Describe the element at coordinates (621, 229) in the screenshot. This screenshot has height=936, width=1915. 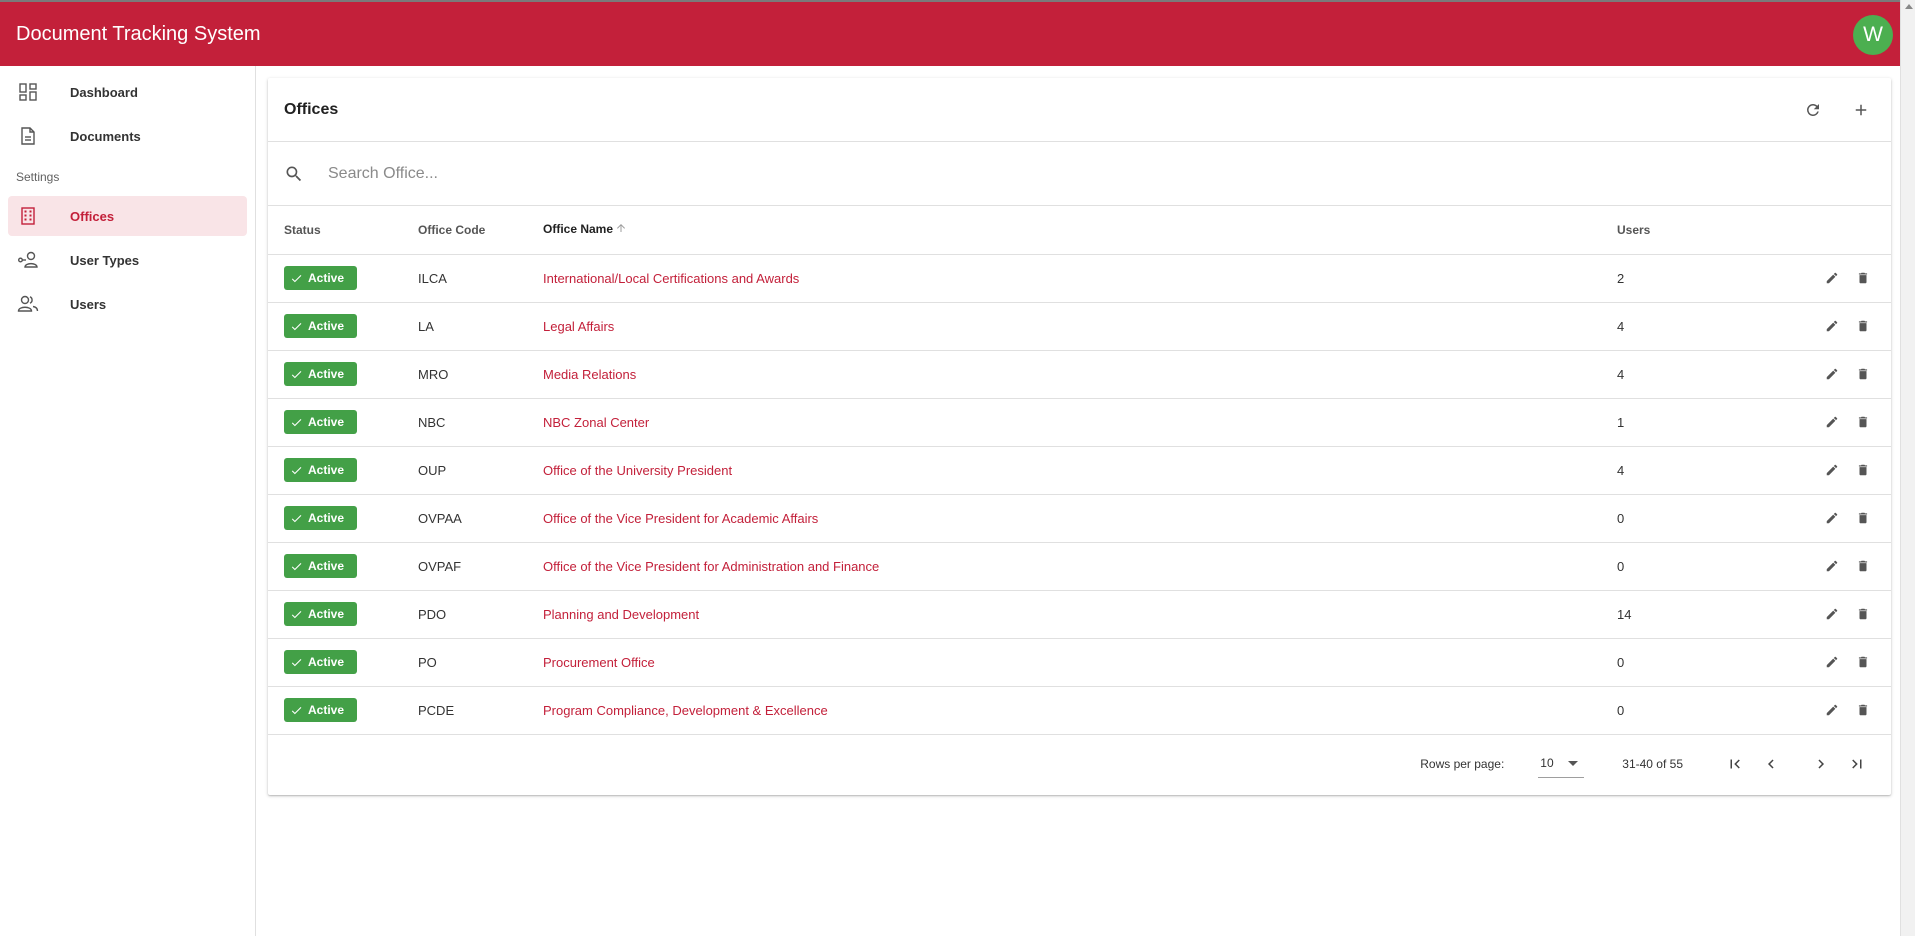
I see `sort-ascending-icon` at that location.